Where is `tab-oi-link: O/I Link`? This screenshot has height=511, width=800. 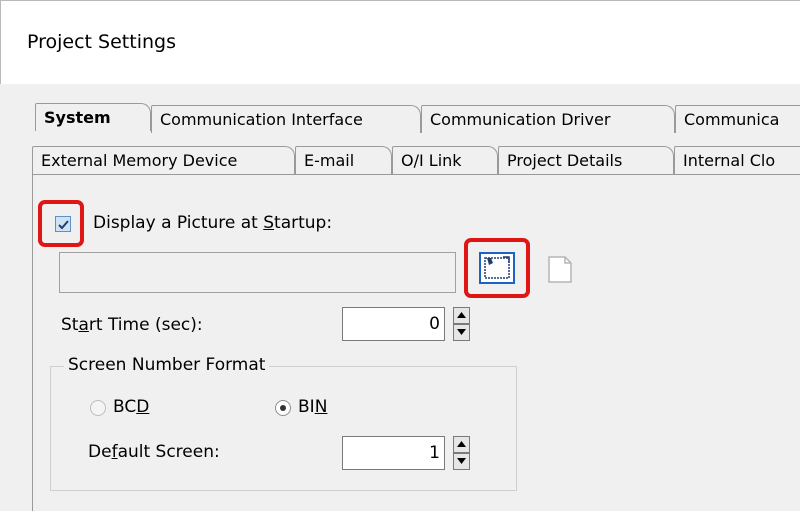
tab-oi-link: O/I Link is located at coordinates (445, 160).